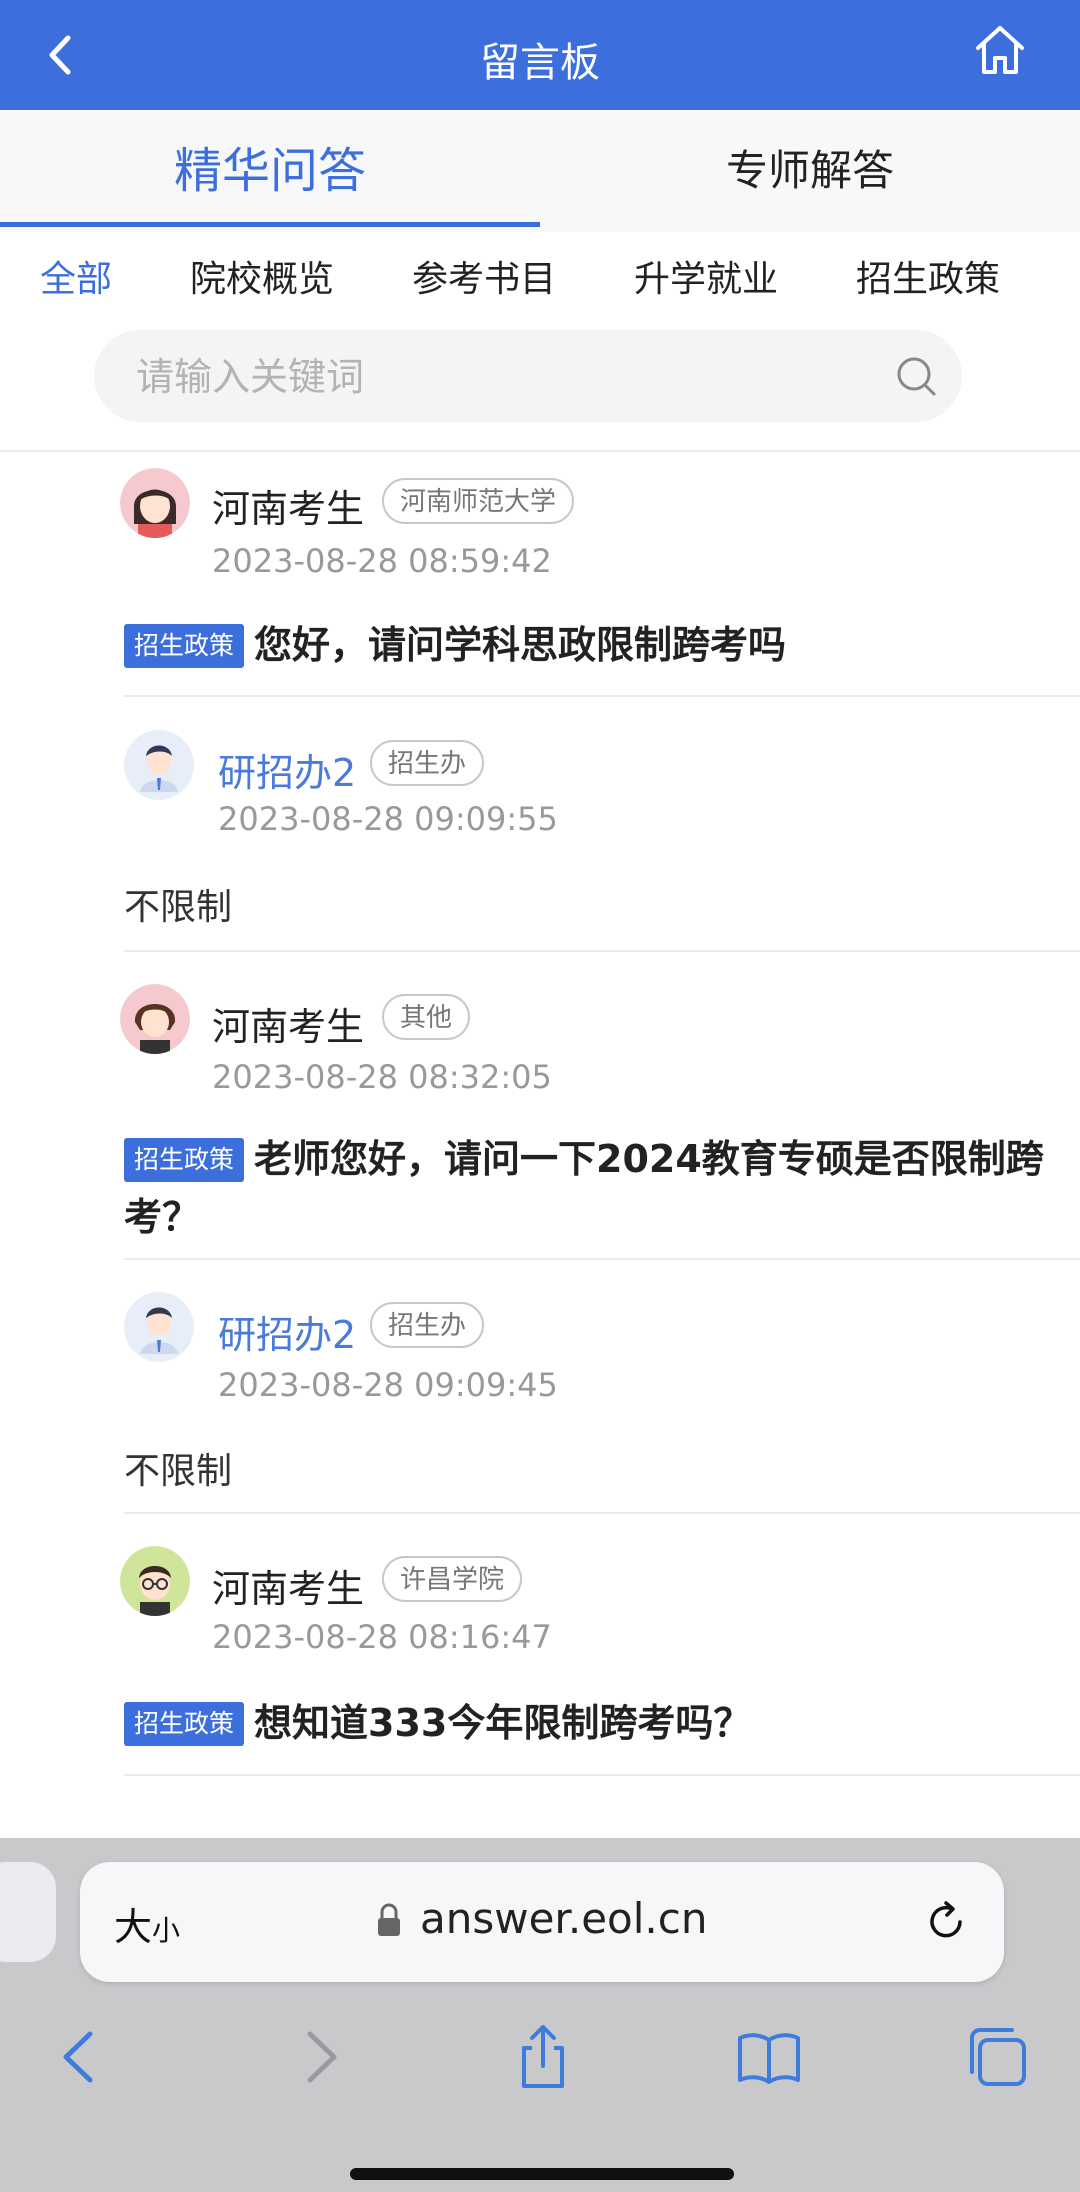 This screenshot has height=2192, width=1080. I want to click on search-icon, so click(916, 376).